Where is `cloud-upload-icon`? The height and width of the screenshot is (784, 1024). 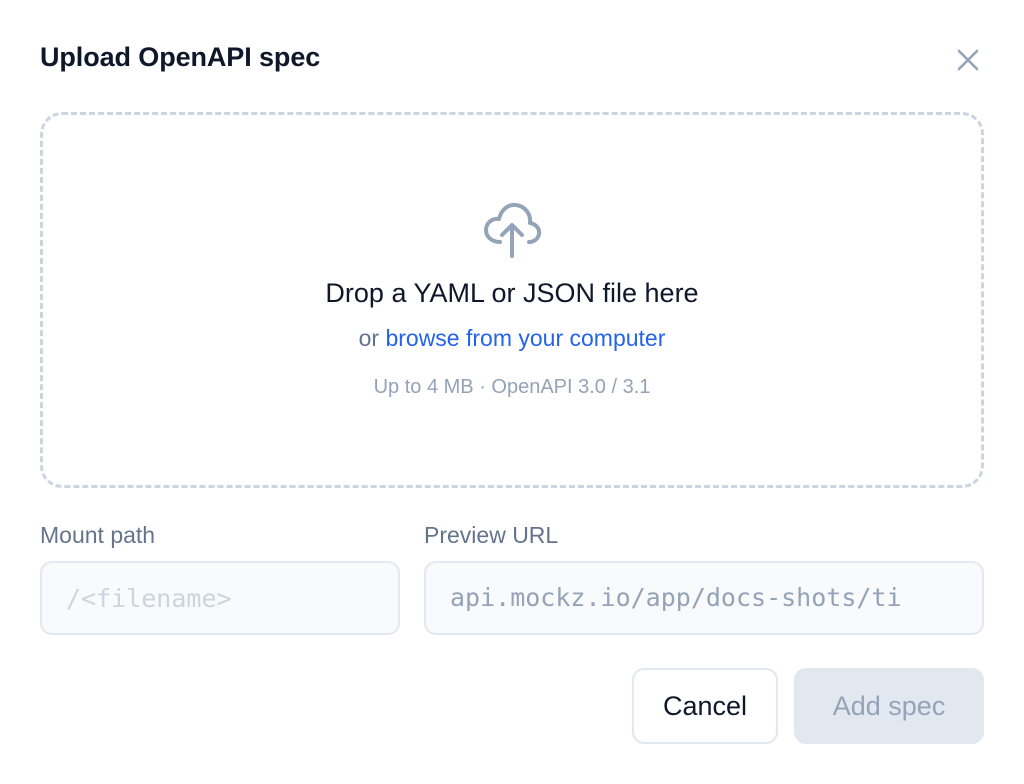
cloud-upload-icon is located at coordinates (513, 230).